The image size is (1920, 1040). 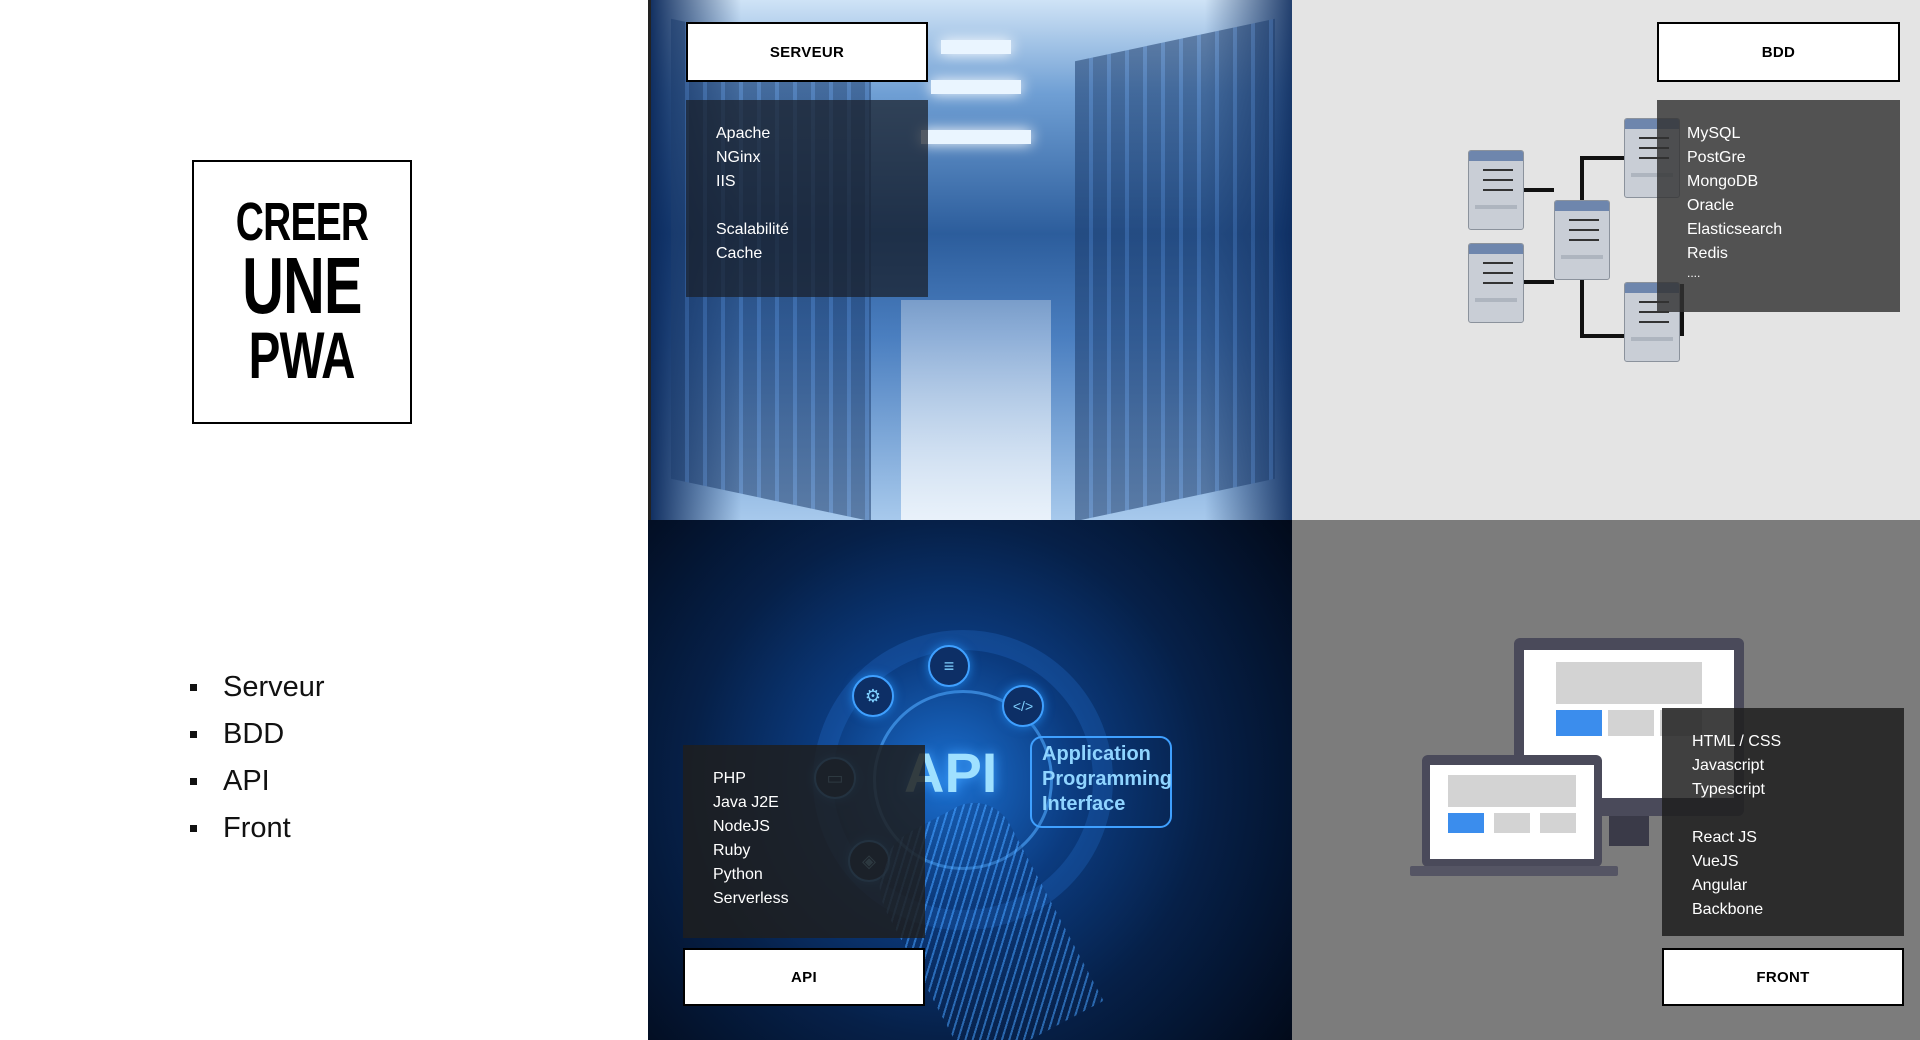 I want to click on api-item: Java J2E, so click(x=746, y=802).